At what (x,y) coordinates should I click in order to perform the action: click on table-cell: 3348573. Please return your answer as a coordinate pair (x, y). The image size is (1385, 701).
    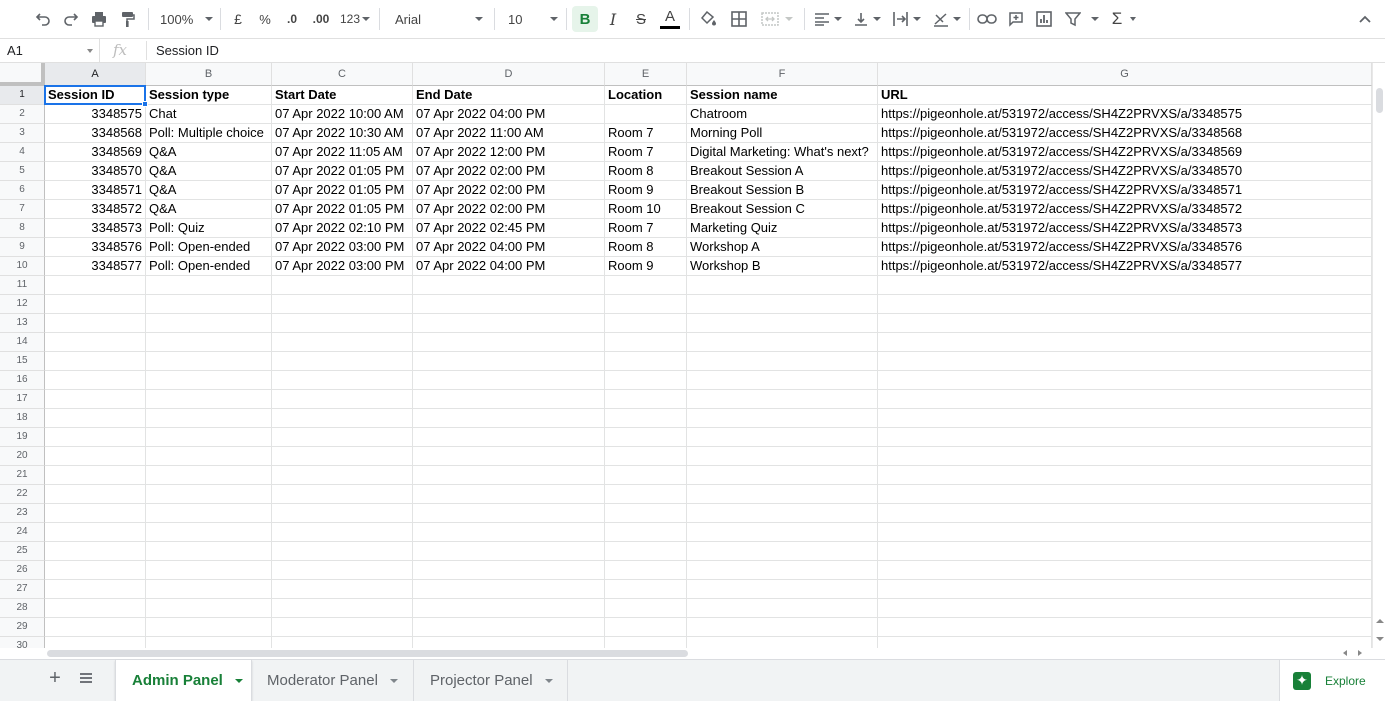
    Looking at the image, I should click on (95, 228).